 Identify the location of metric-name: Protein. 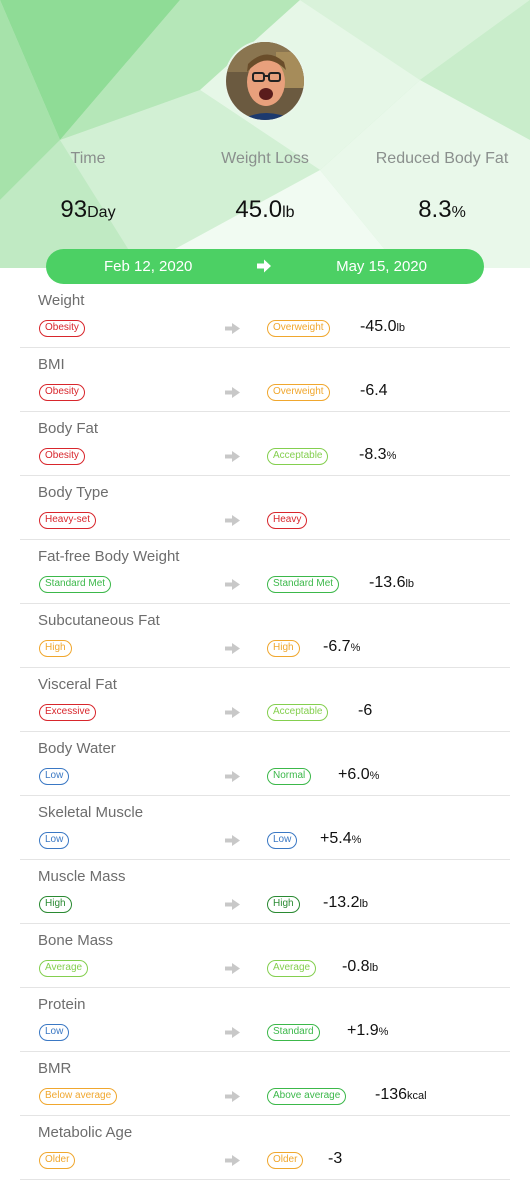
(62, 1004).